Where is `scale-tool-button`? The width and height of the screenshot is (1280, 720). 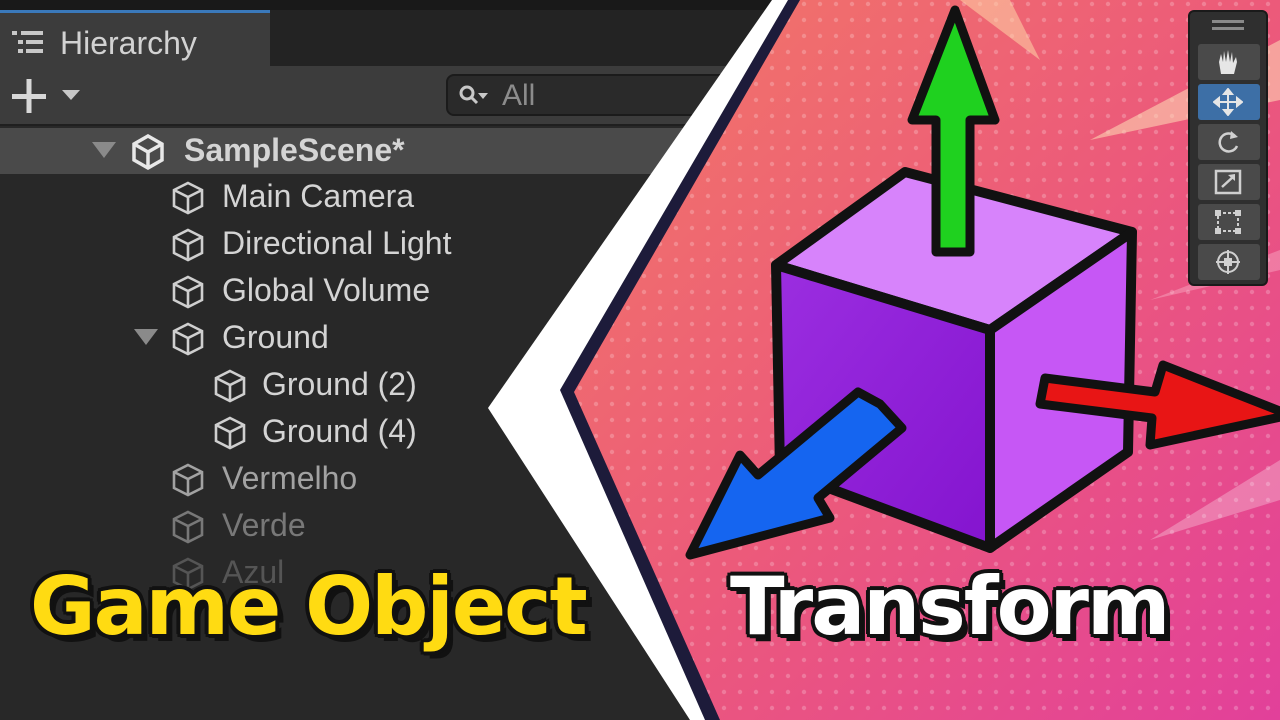
scale-tool-button is located at coordinates (1229, 182).